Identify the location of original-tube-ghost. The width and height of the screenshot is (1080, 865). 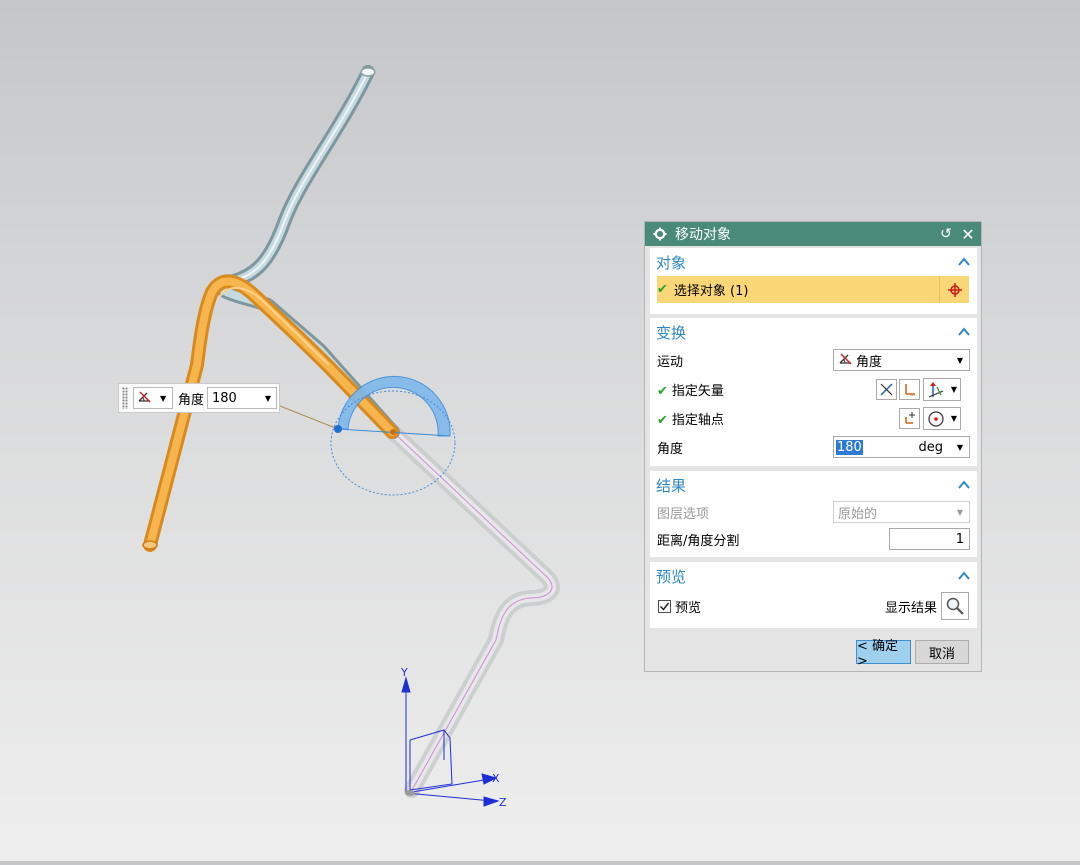
(472, 611).